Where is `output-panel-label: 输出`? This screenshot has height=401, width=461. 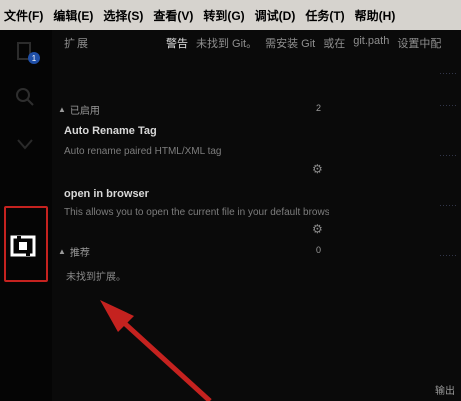 output-panel-label: 输出 is located at coordinates (445, 389).